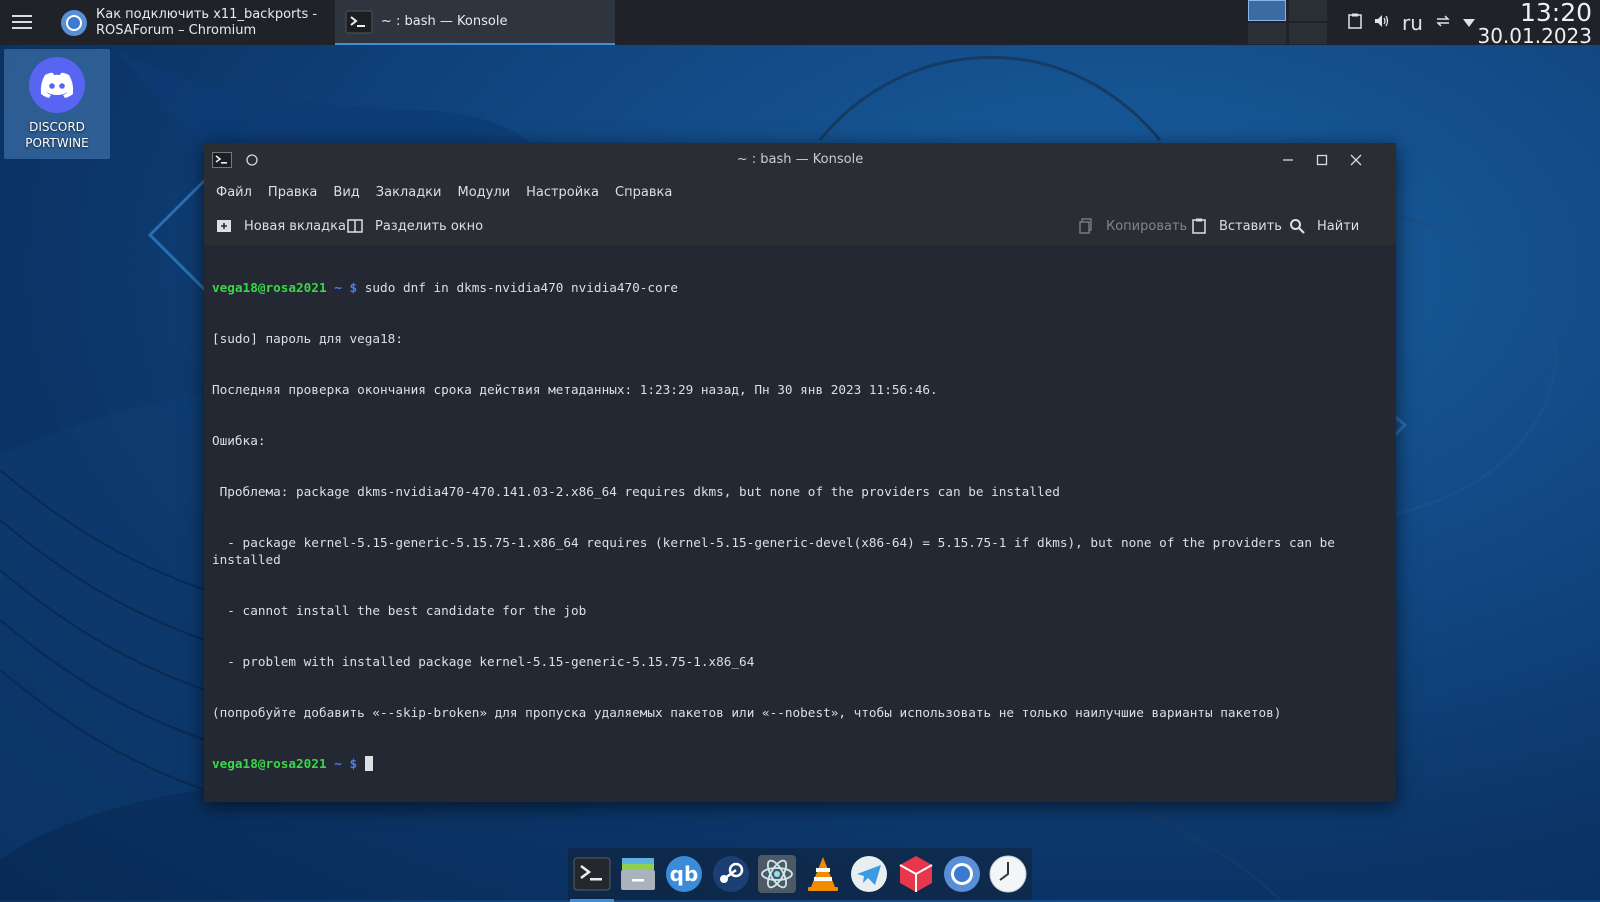 The width and height of the screenshot is (1600, 902). Describe the element at coordinates (22, 22) in the screenshot. I see `application-menu-button` at that location.